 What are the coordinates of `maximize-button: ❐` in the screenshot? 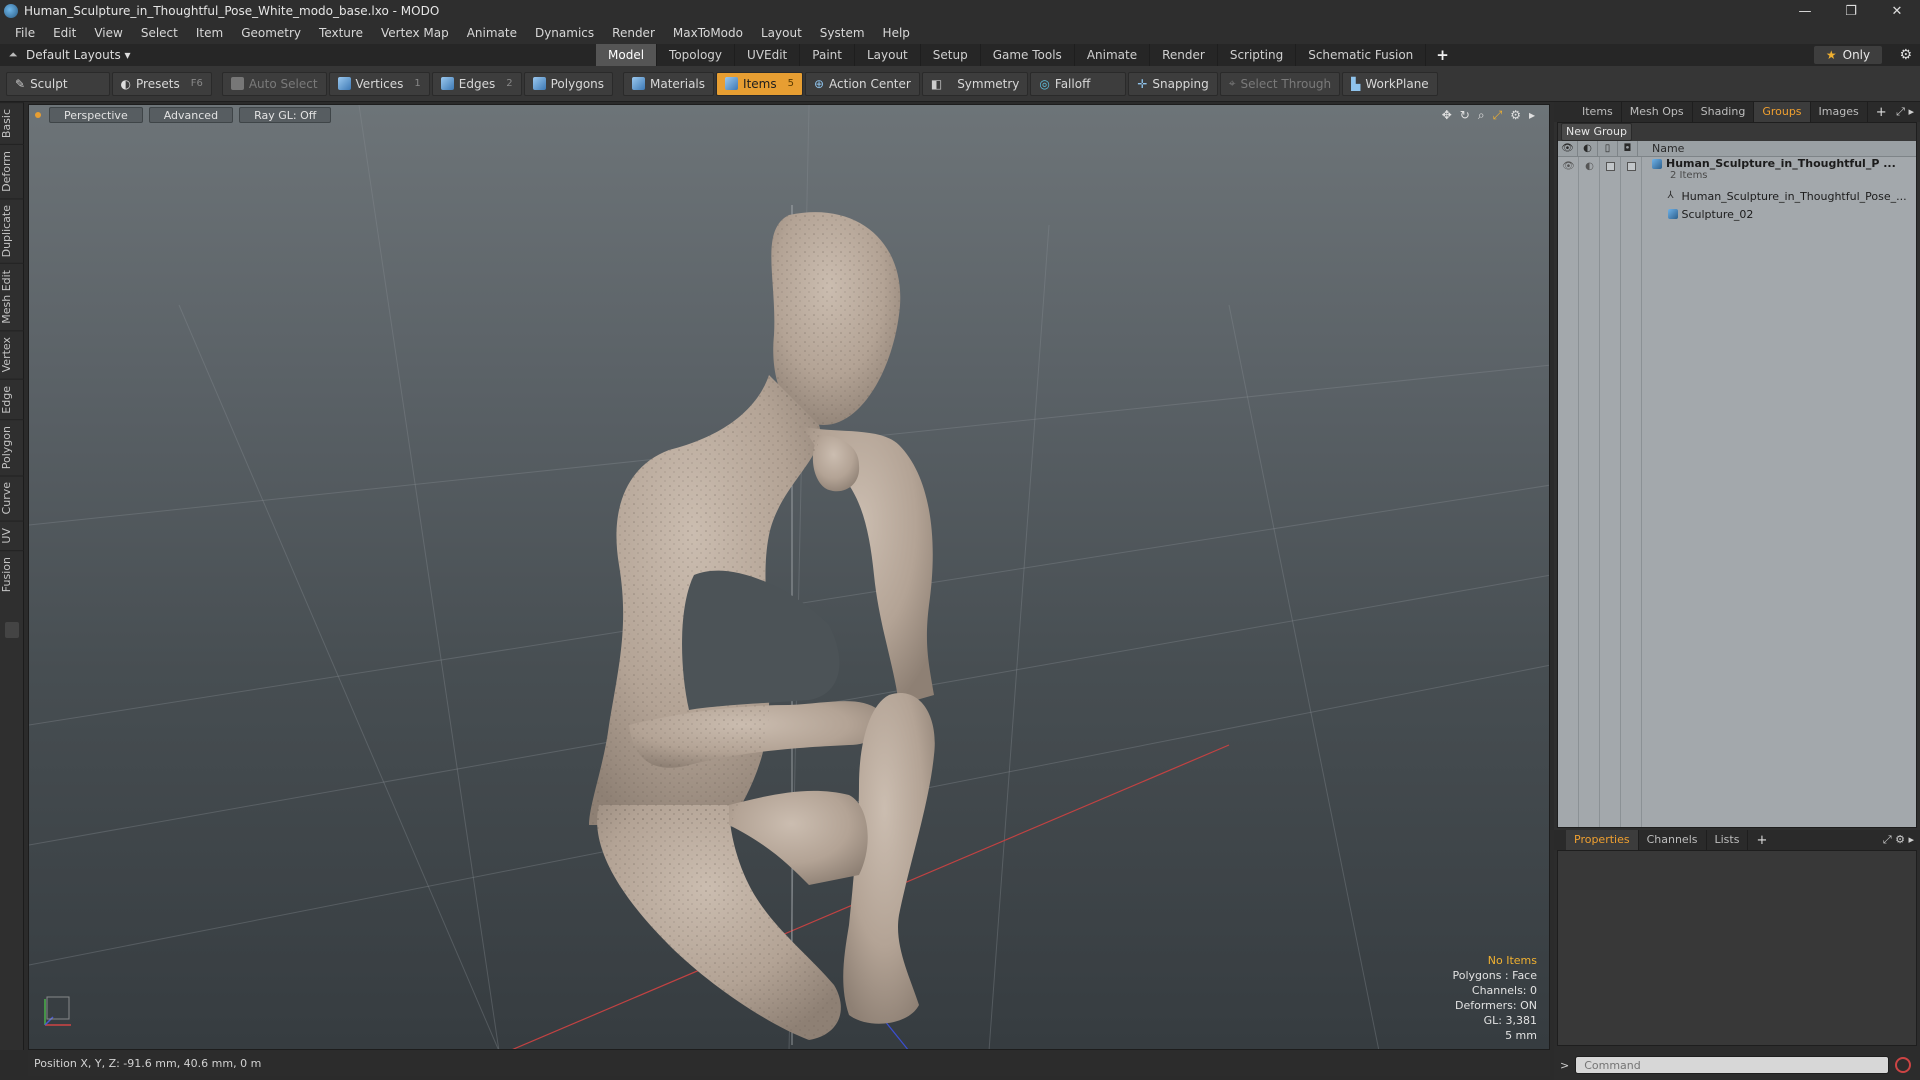 It's located at (1851, 11).